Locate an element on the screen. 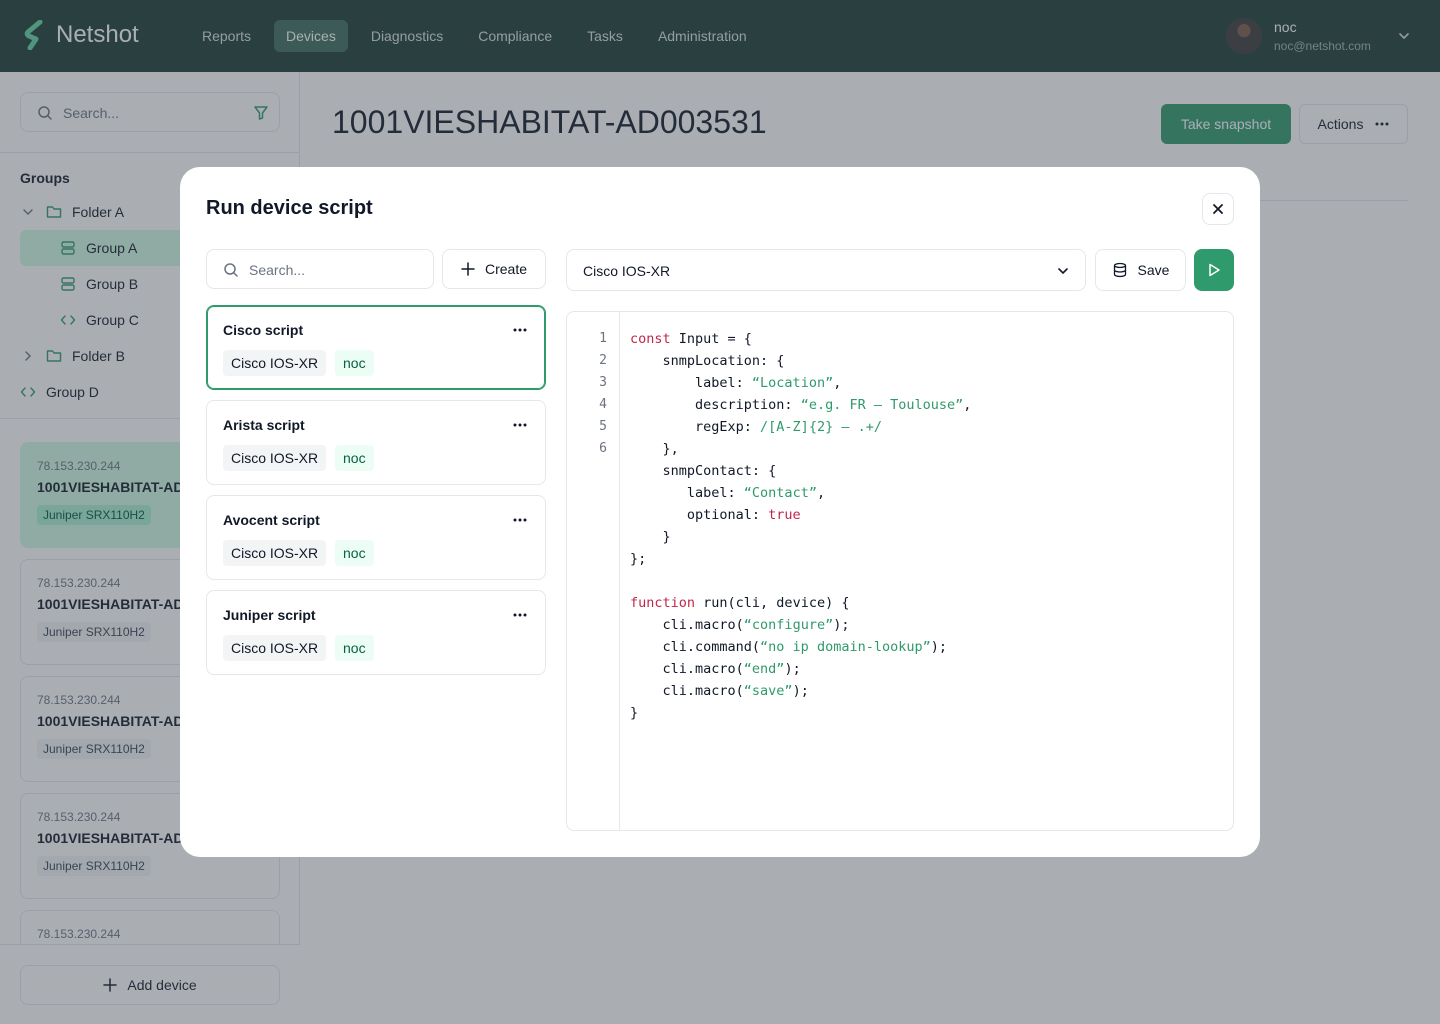  code-line: cli.macro(“save”); is located at coordinates (800, 691).